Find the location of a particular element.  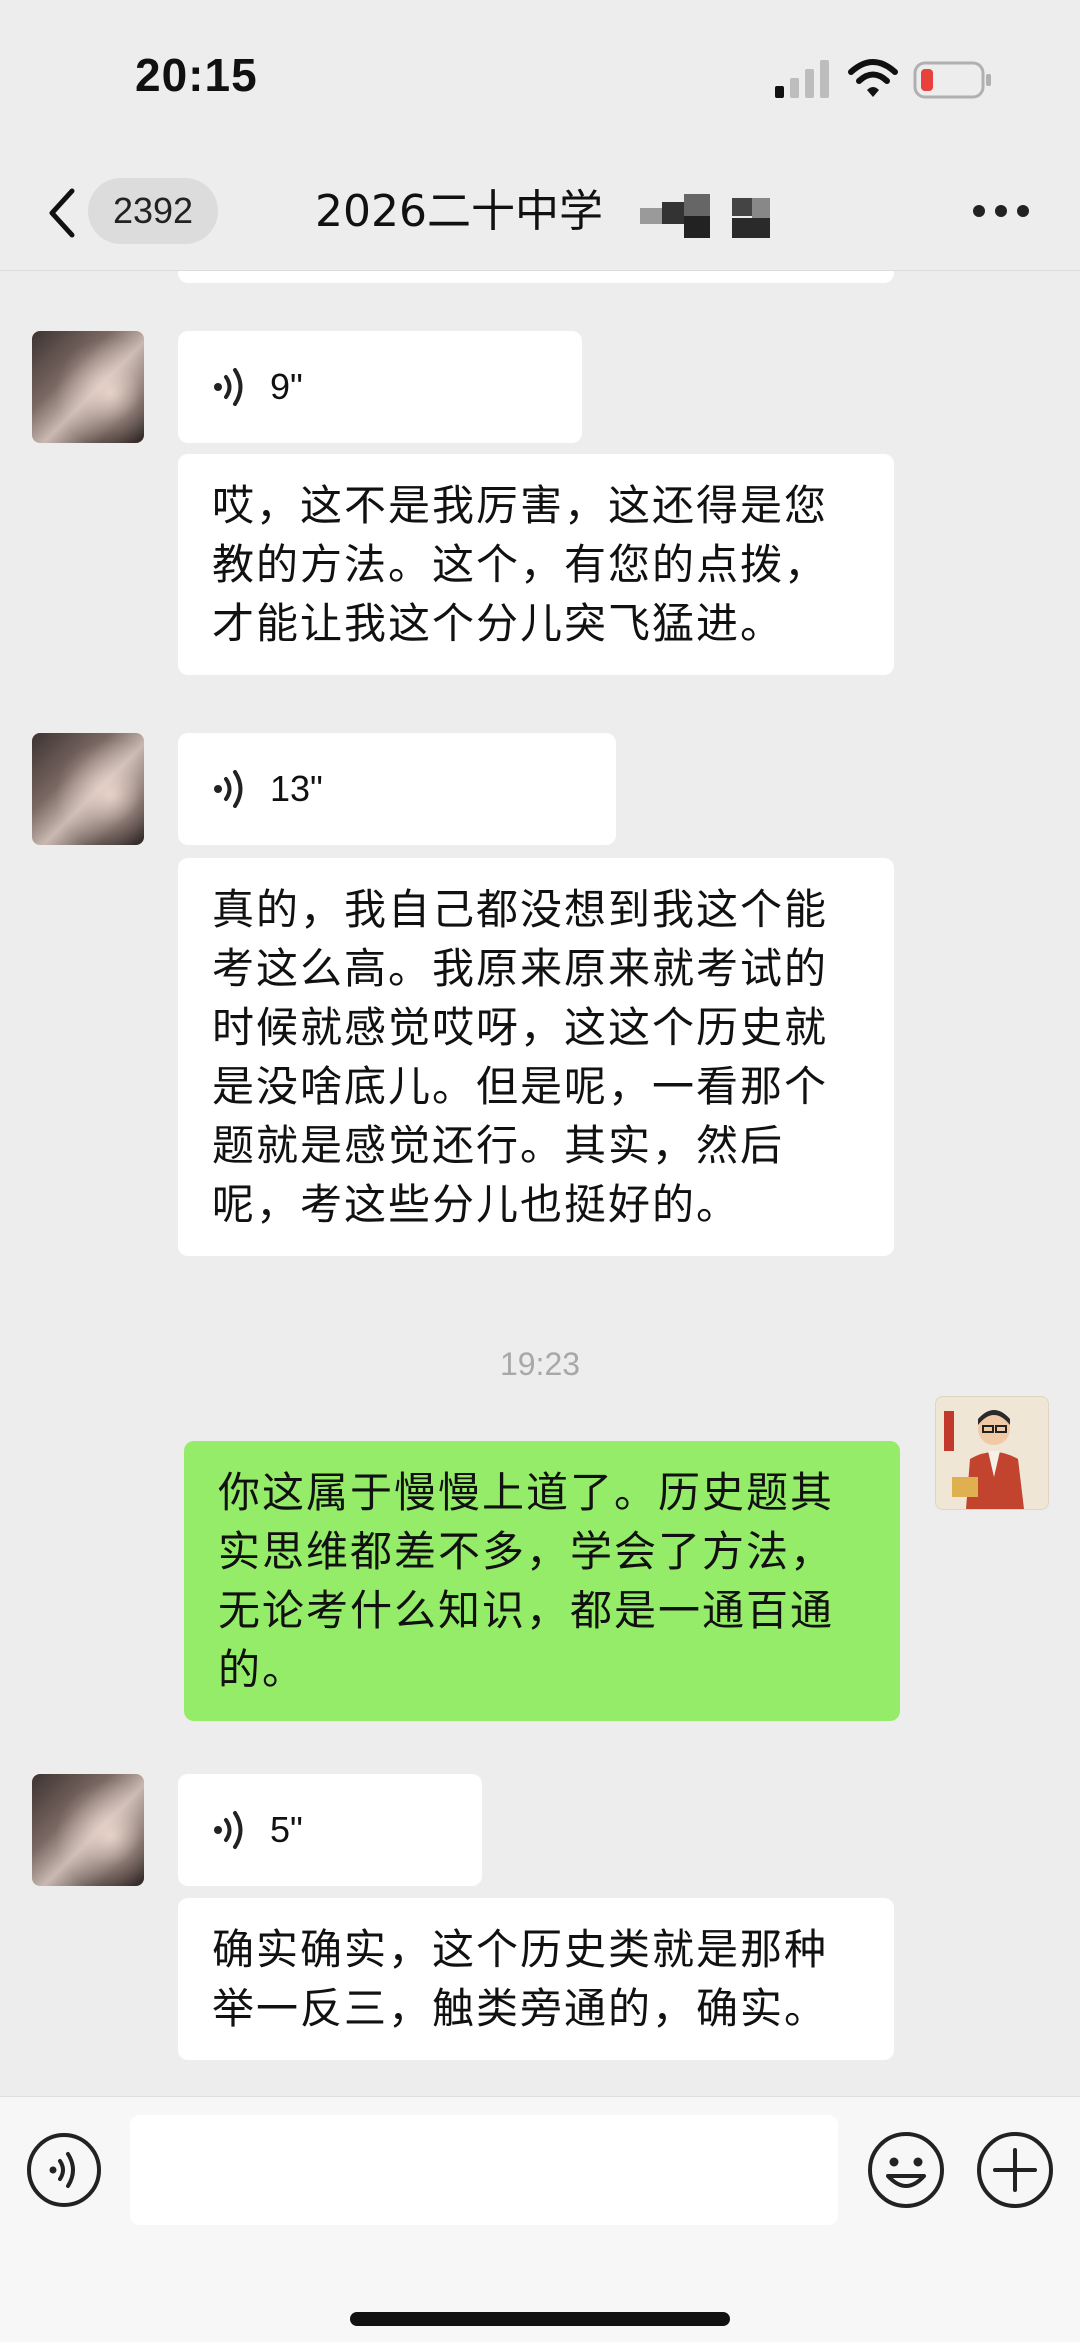

message-line: 举一反三，触类旁通的，确实。 is located at coordinates (520, 2008).